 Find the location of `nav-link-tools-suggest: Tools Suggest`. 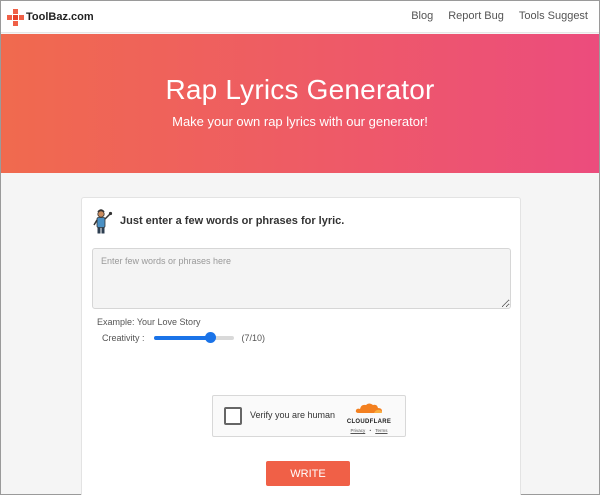

nav-link-tools-suggest: Tools Suggest is located at coordinates (553, 16).